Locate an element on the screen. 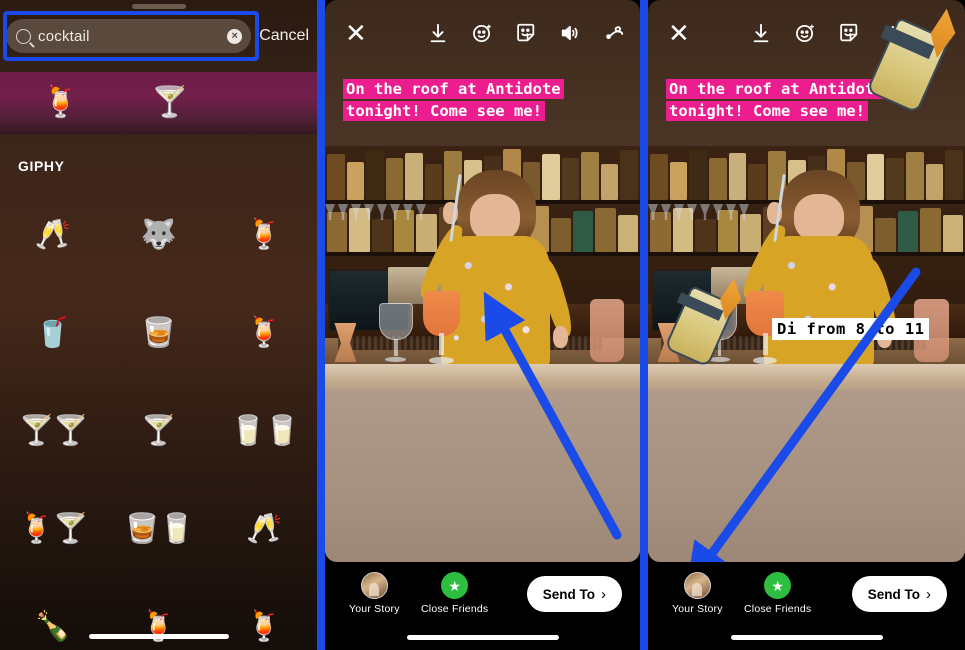 Image resolution: width=965 pixels, height=650 pixels. emoji-suggestion-row: 🍹 🍸 is located at coordinates (158, 103).